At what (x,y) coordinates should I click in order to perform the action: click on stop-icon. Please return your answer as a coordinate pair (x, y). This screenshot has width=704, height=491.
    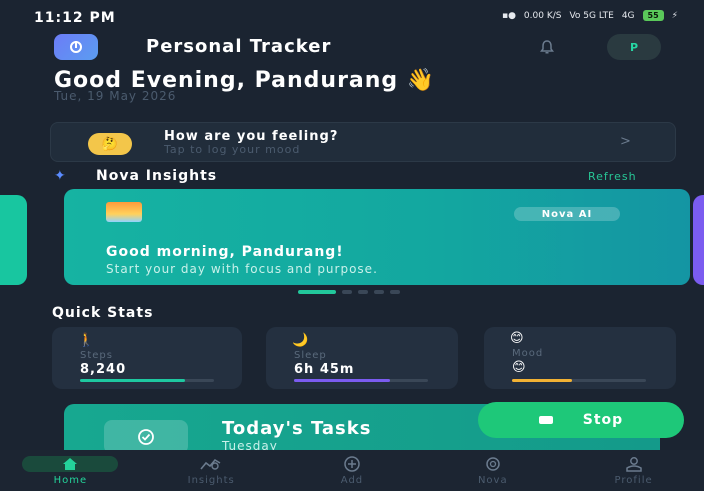
    Looking at the image, I should click on (545, 420).